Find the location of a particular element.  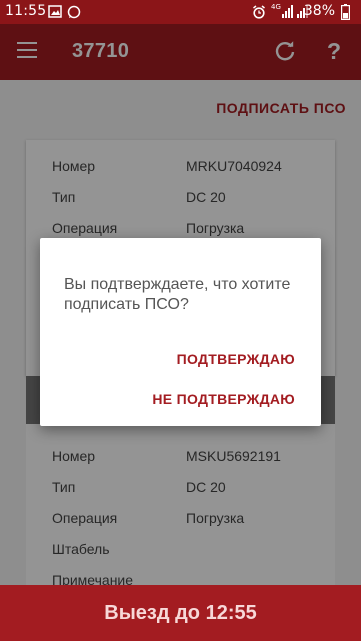

status-time: 11:55 is located at coordinates (26, 11).